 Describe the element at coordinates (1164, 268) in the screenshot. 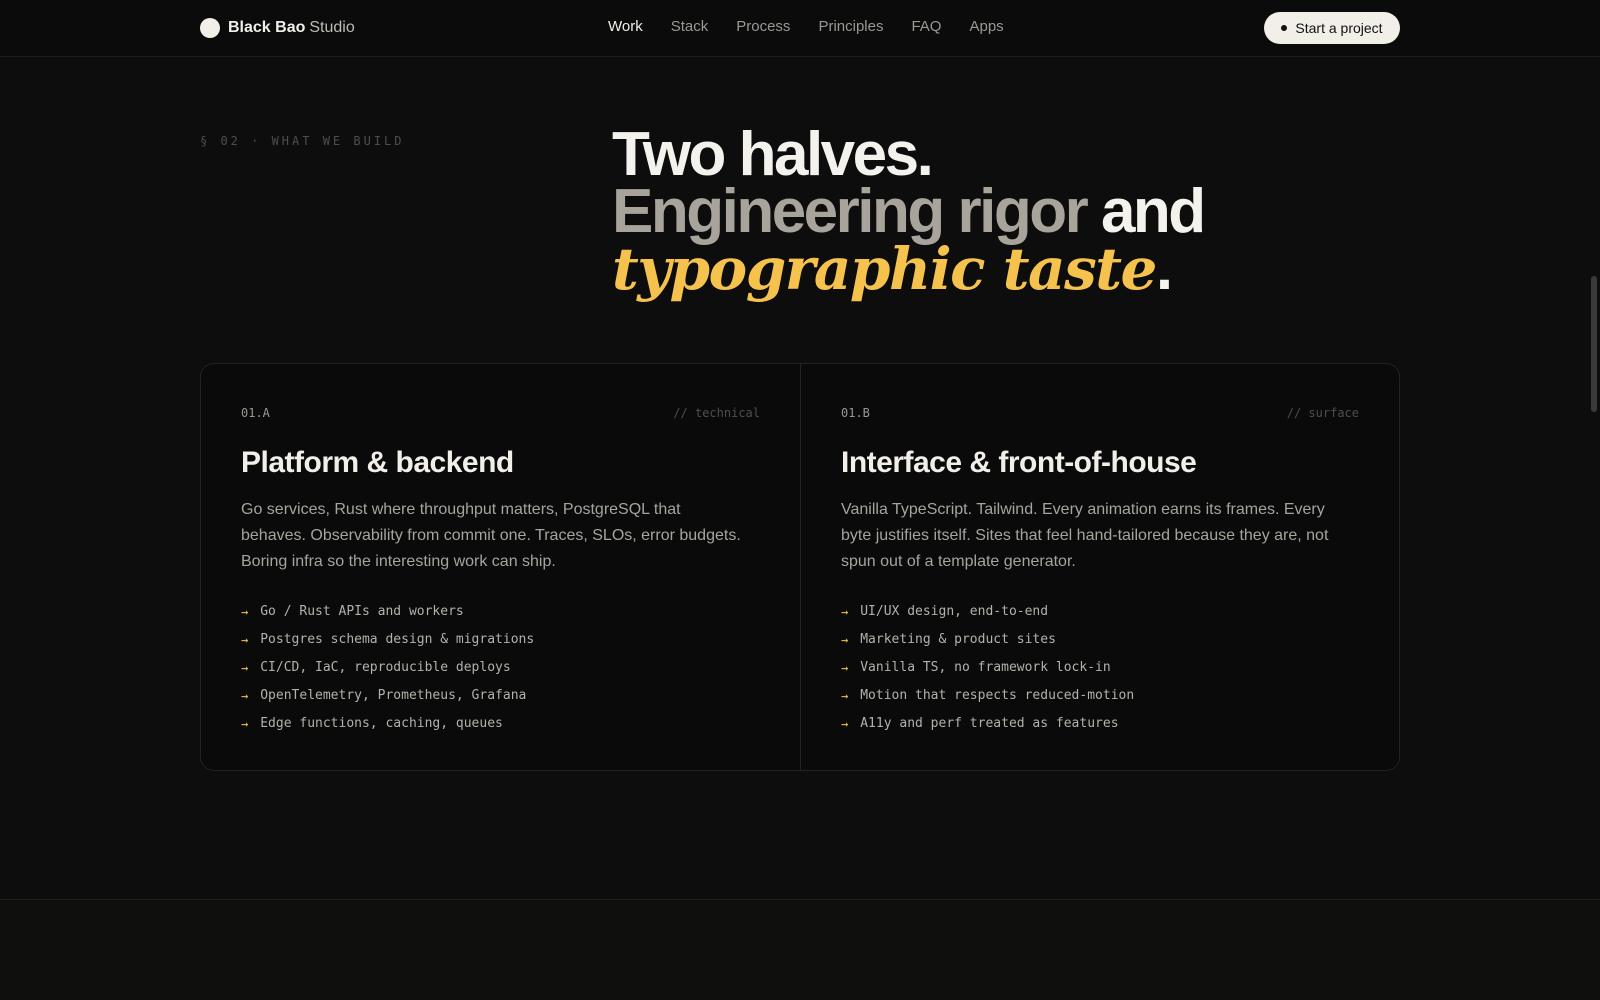

I see `headline-period: .` at that location.